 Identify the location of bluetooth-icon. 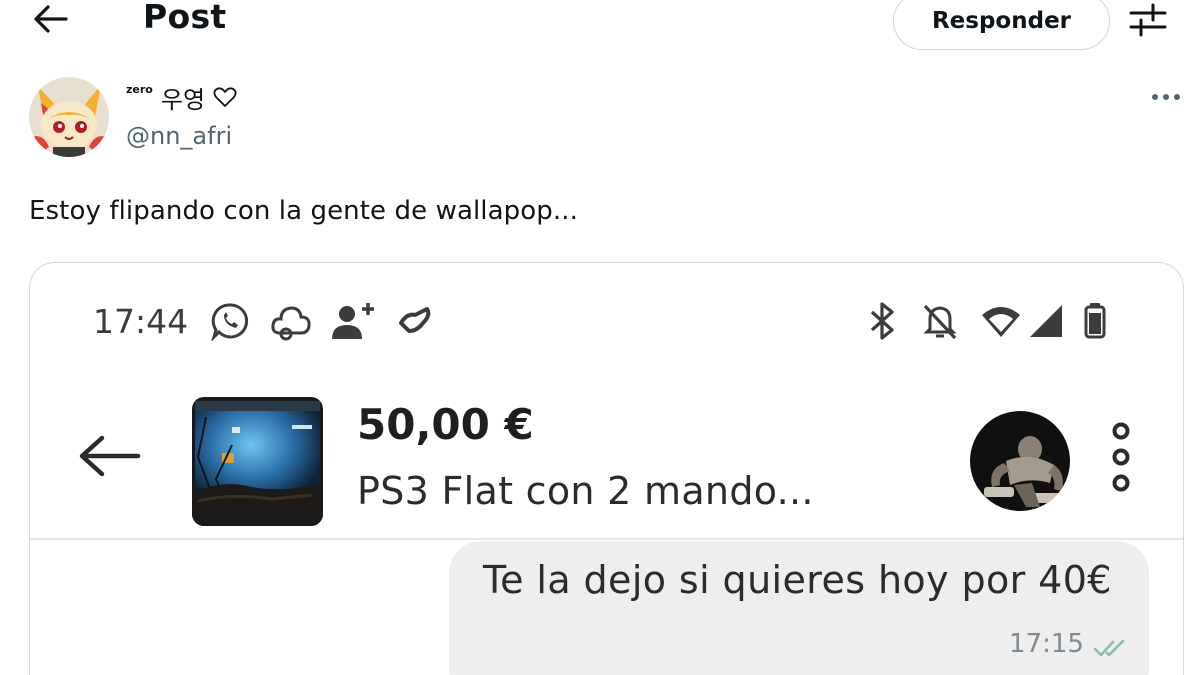
(882, 321).